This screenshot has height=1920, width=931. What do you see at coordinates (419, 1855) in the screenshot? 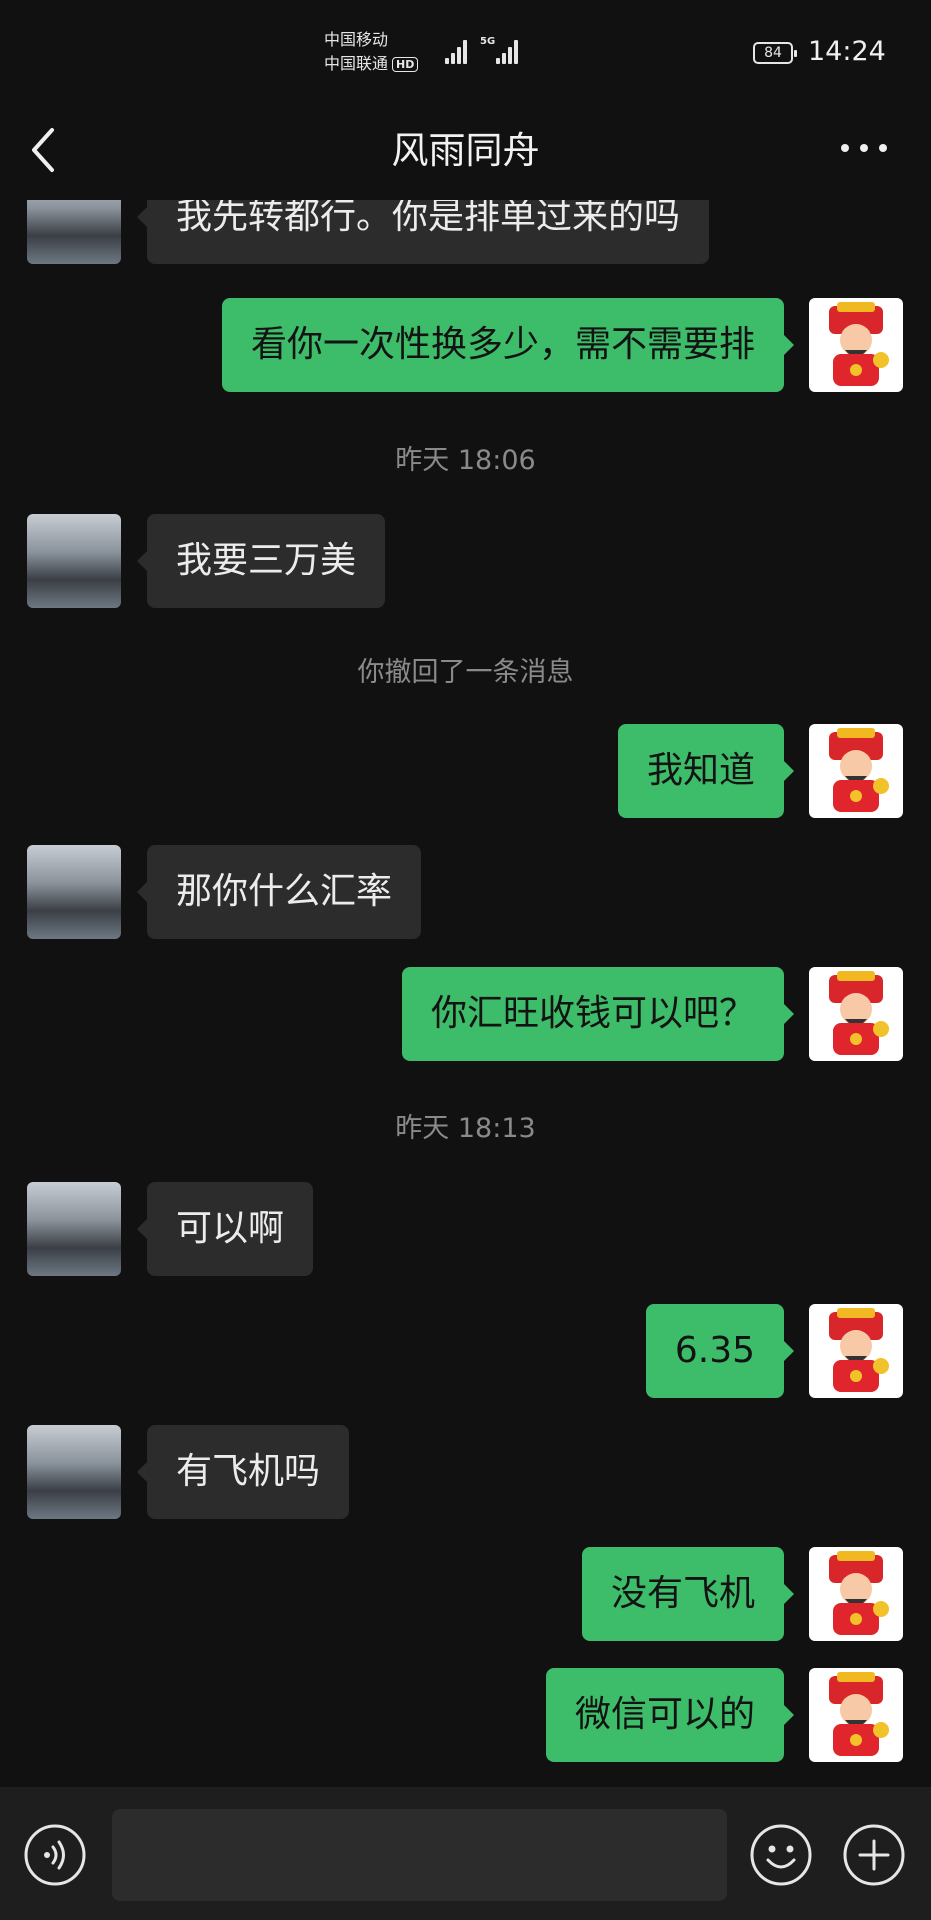
I see `message-input` at bounding box center [419, 1855].